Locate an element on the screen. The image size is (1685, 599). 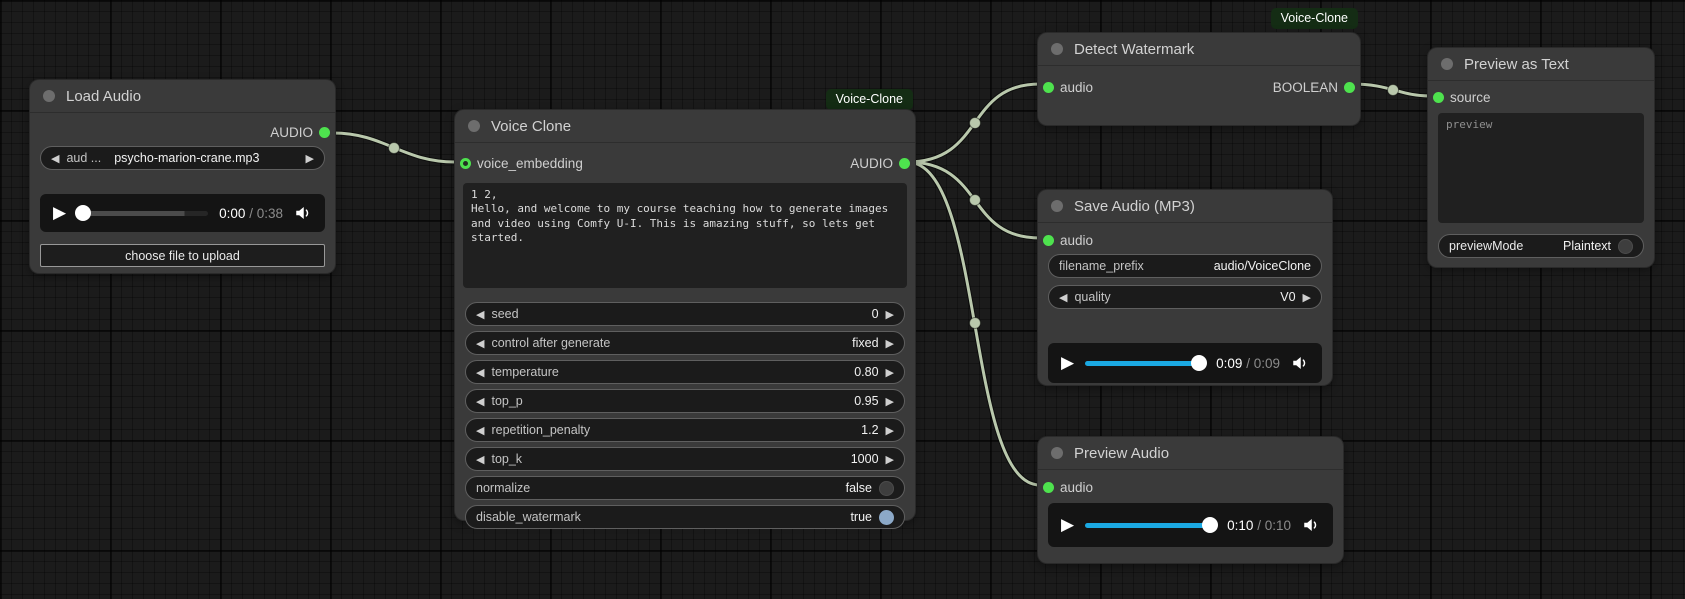
node-detect-watermark: Detect Watermark audio BOOLEAN is located at coordinates (1199, 79).